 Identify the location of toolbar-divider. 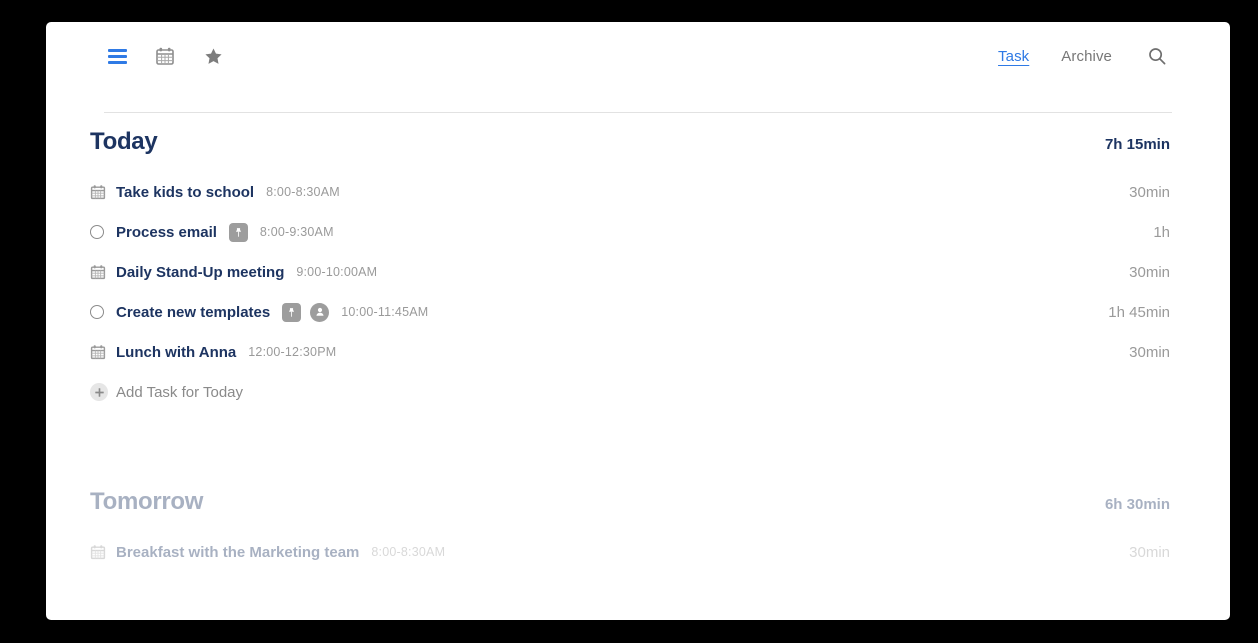
(638, 112).